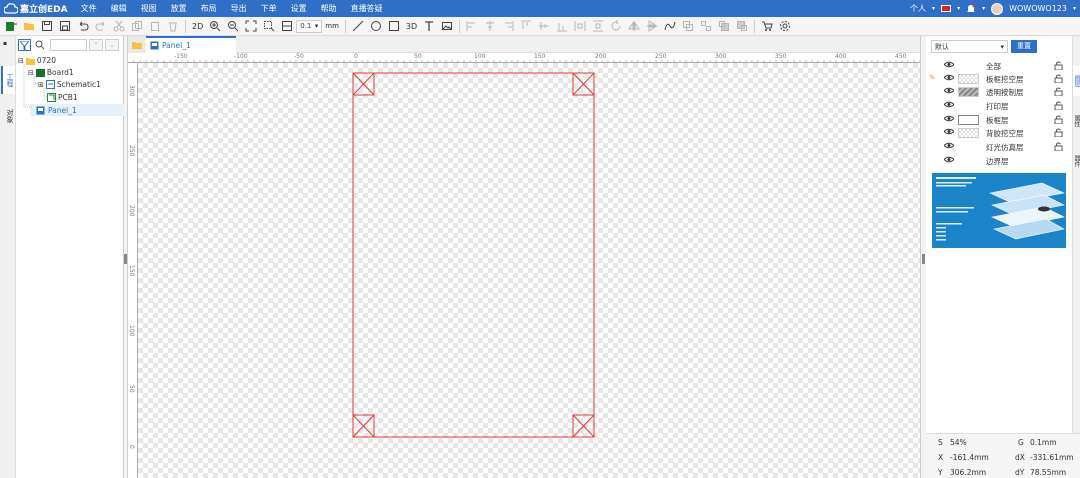 This screenshot has height=478, width=1080. What do you see at coordinates (8, 80) in the screenshot?
I see `tab-project: 工程` at bounding box center [8, 80].